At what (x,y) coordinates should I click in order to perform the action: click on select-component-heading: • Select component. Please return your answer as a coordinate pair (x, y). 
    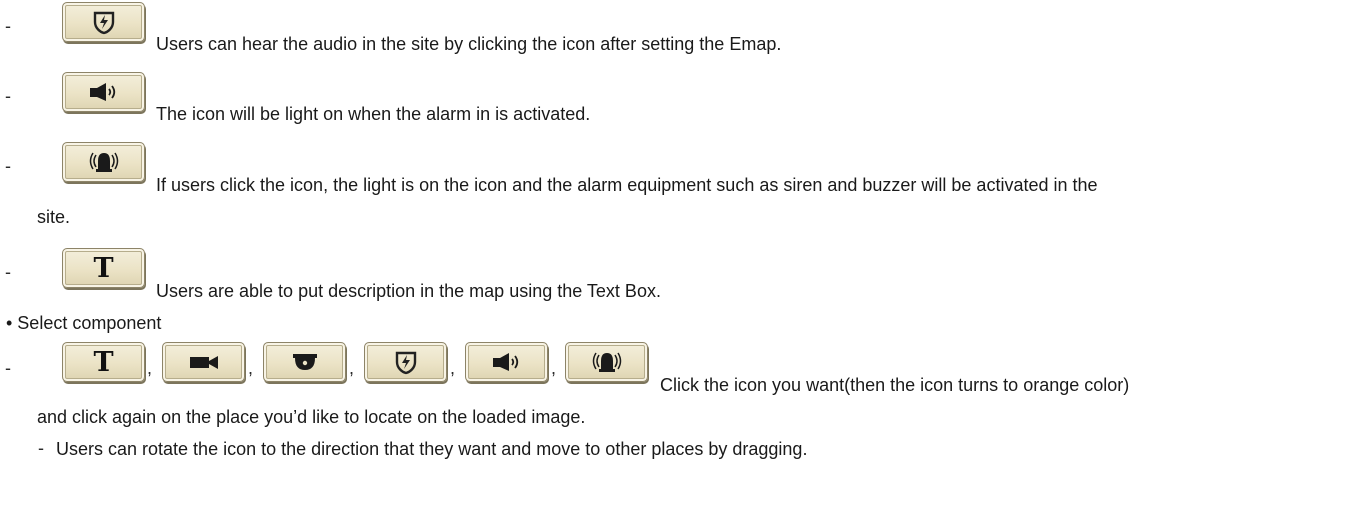
    Looking at the image, I should click on (84, 323).